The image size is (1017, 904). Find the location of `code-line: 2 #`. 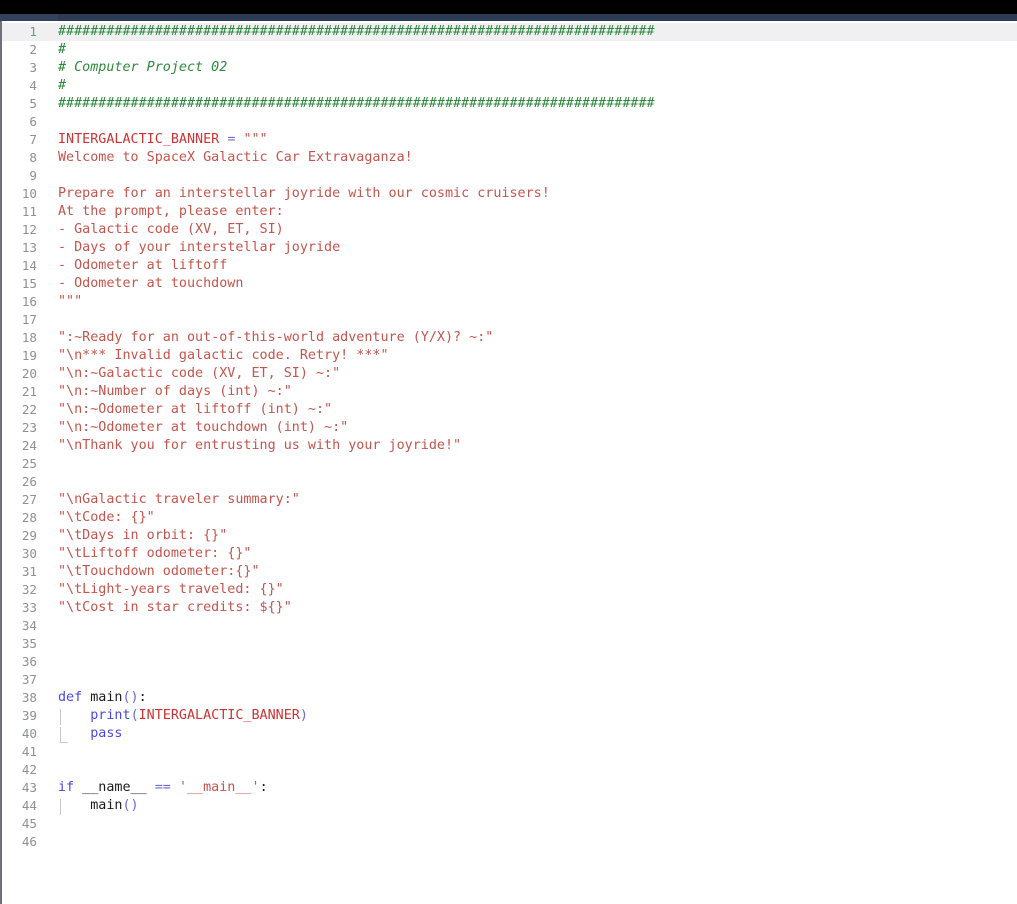

code-line: 2 # is located at coordinates (509, 50).